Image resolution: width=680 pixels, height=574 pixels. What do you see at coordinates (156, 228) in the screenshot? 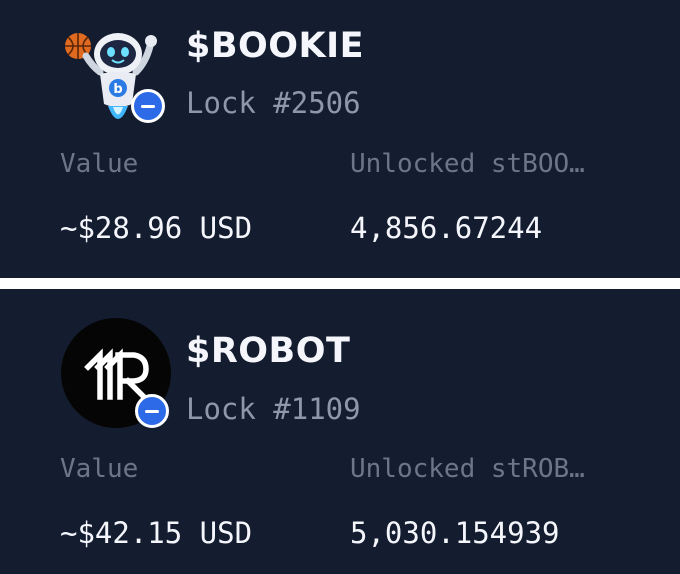
I see `value-usd: ~$28.96 USD` at bounding box center [156, 228].